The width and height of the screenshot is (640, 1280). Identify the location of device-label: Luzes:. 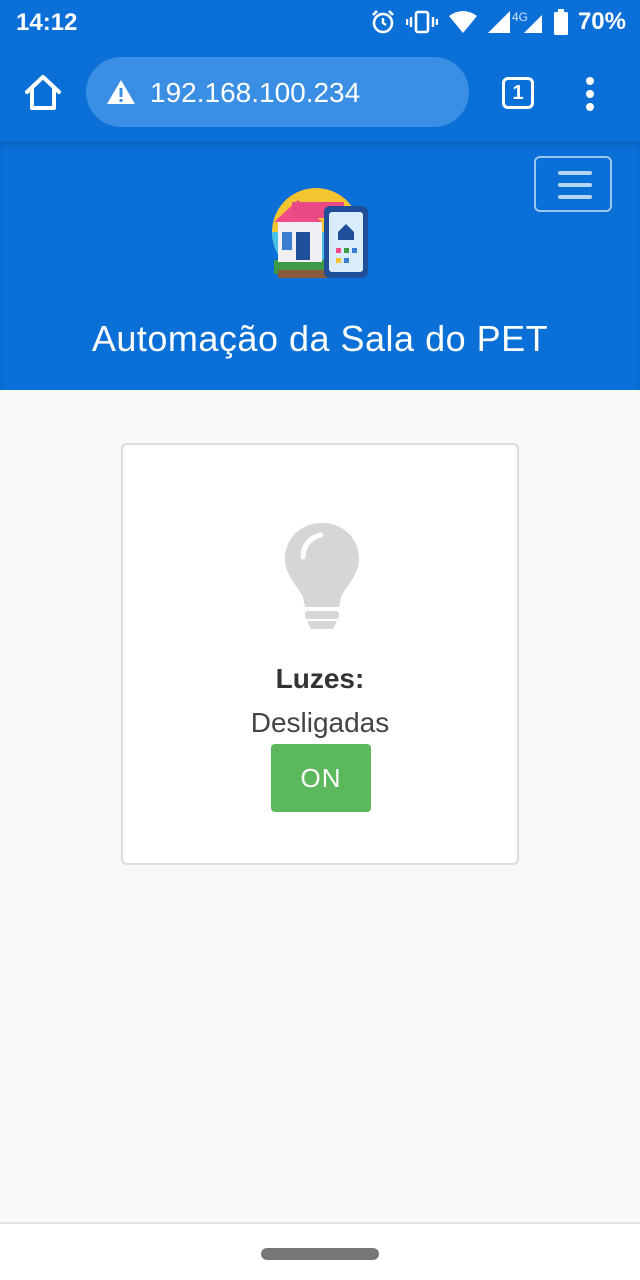
(320, 678).